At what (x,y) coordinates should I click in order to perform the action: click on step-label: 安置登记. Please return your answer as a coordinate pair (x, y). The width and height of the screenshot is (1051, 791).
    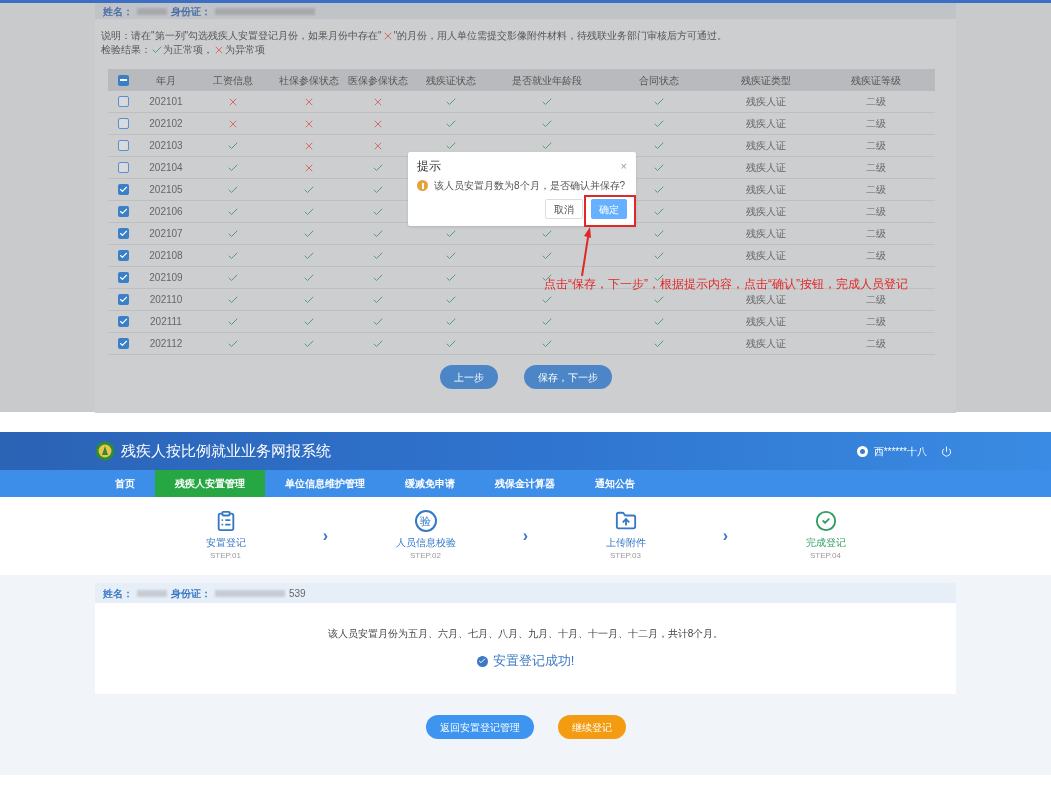
    Looking at the image, I should click on (225, 543).